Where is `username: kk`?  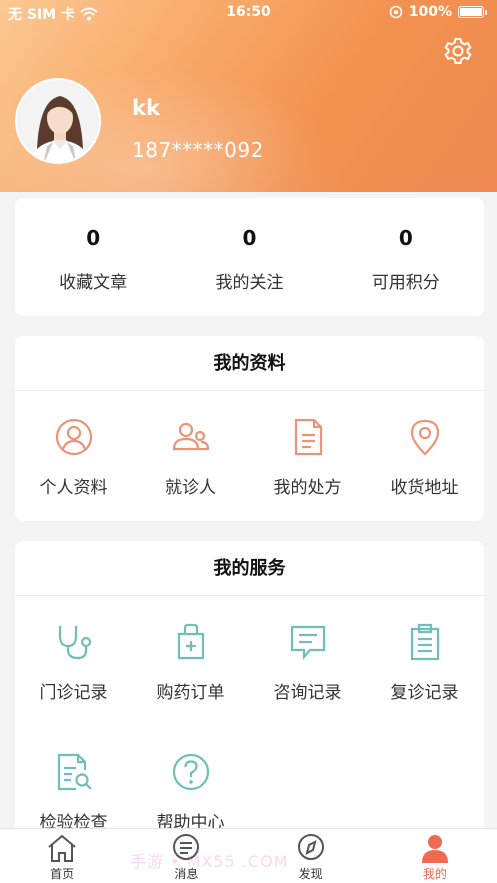
username: kk is located at coordinates (146, 108).